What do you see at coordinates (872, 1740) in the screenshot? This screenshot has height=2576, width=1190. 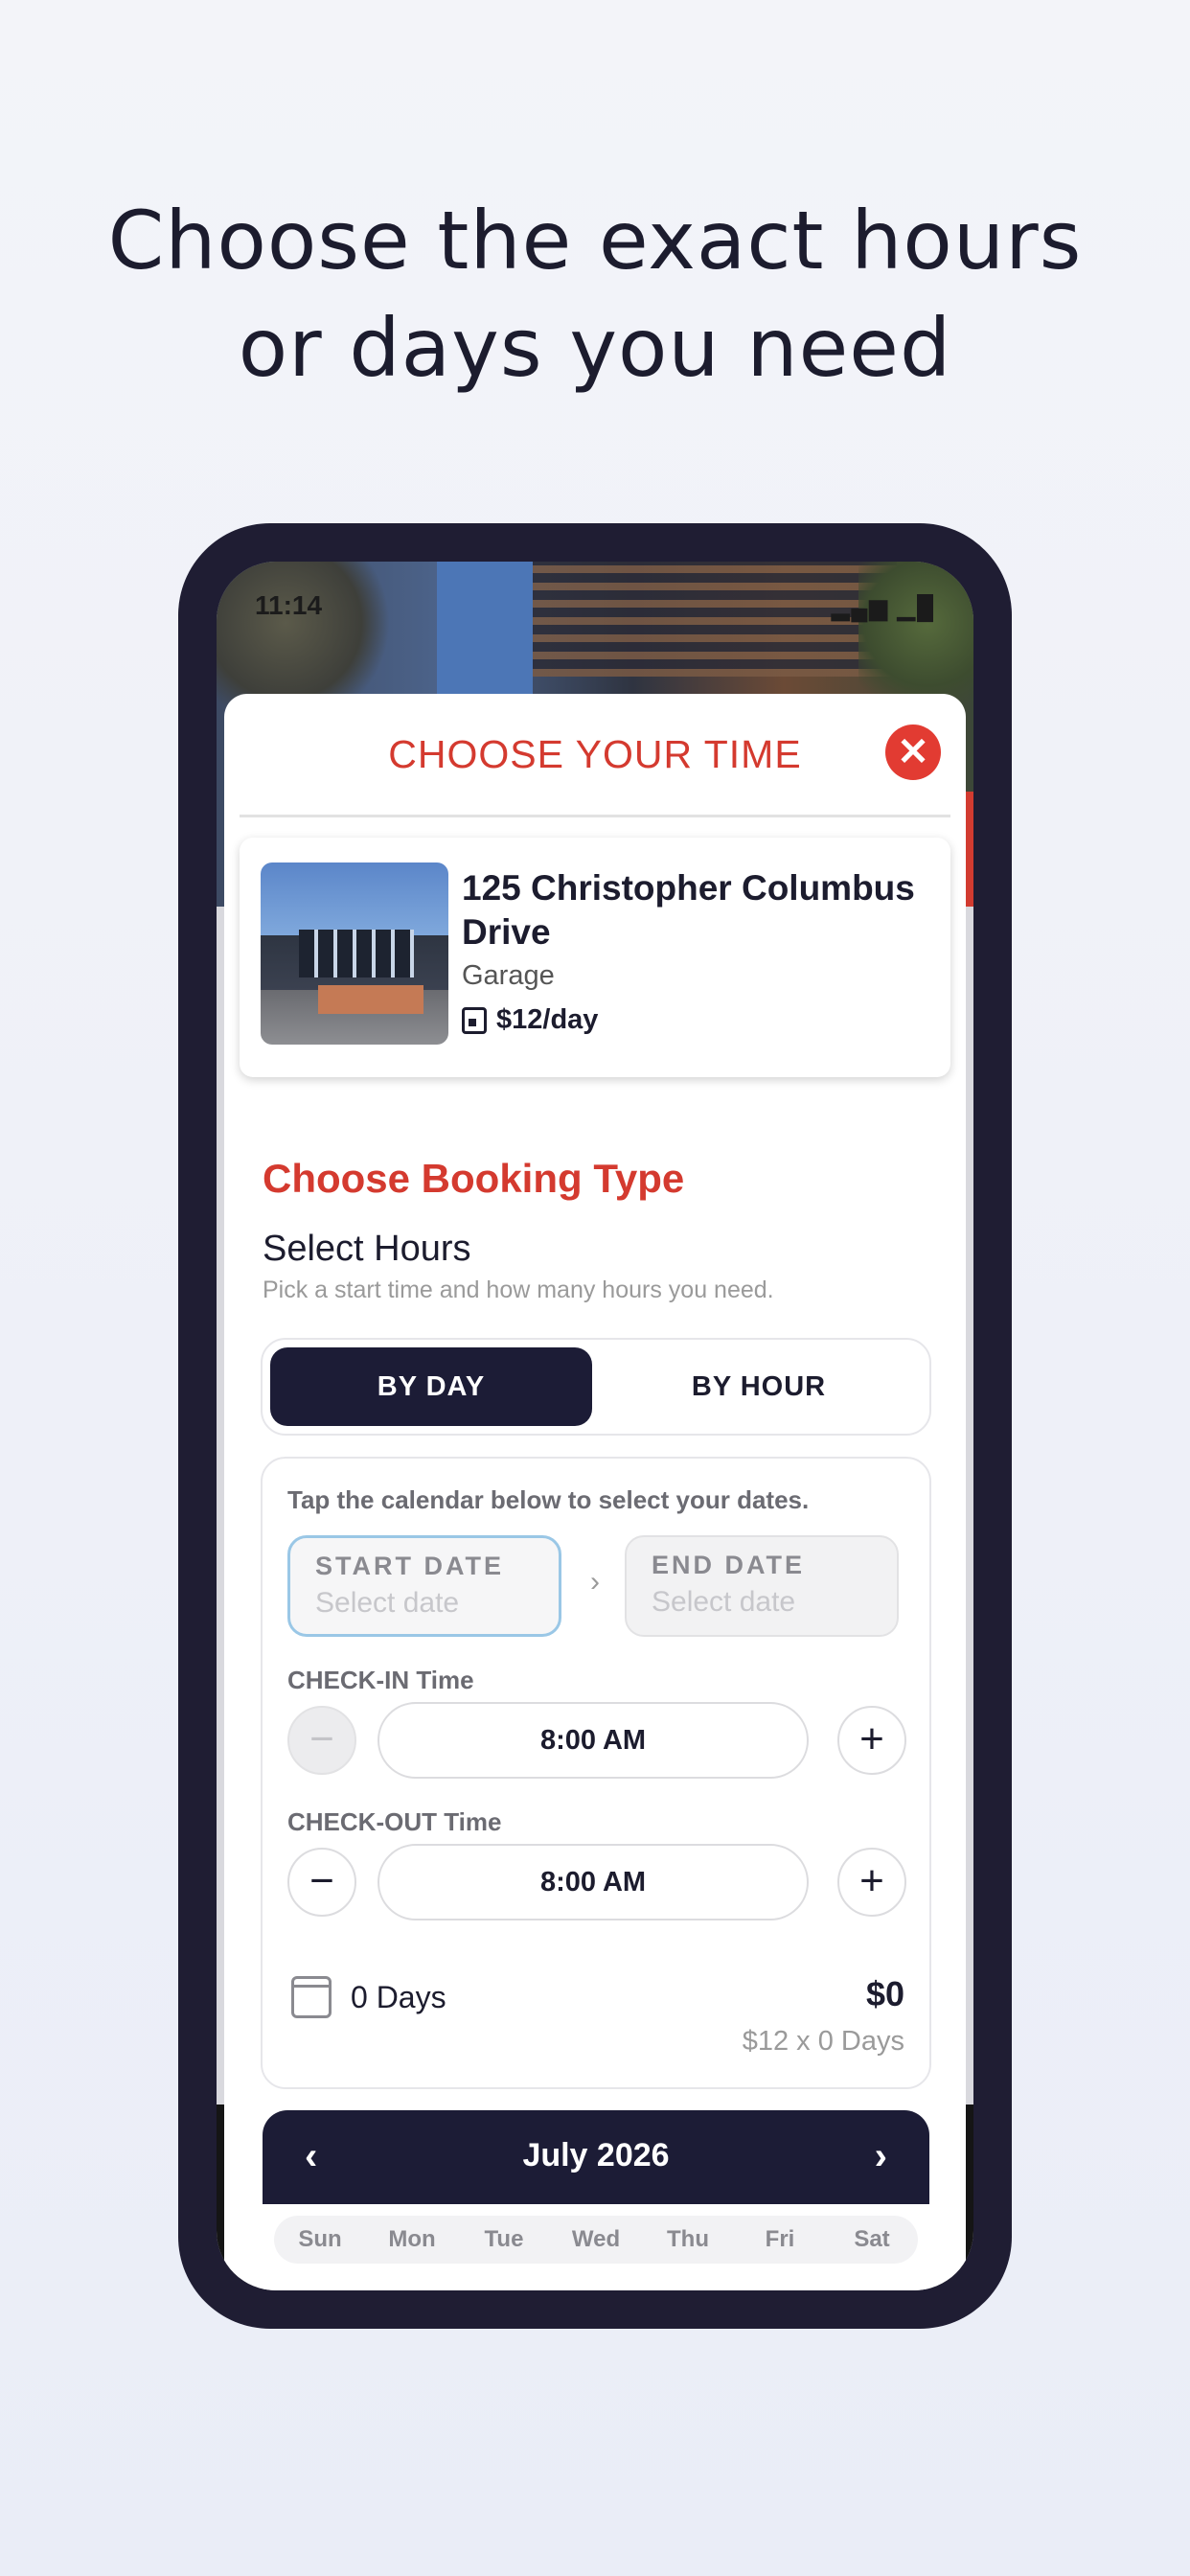 I see `checkin-increment-button: +` at bounding box center [872, 1740].